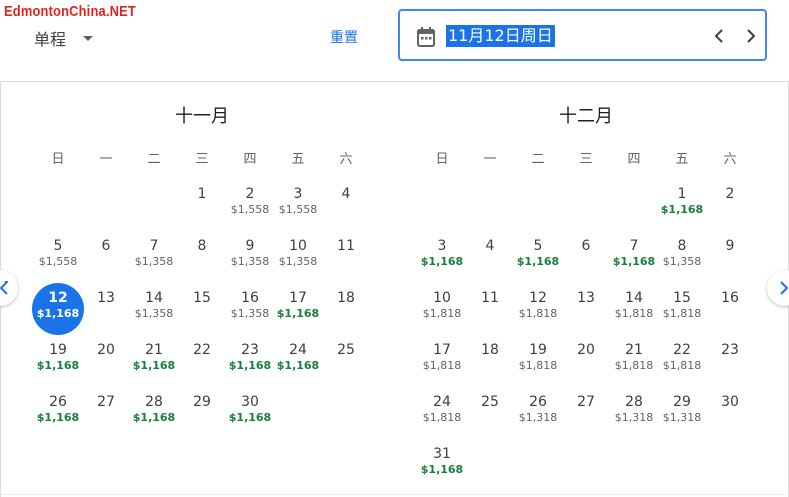 The width and height of the screenshot is (789, 497). Describe the element at coordinates (442, 313) in the screenshot. I see `day-cell: 10 $1,818` at that location.